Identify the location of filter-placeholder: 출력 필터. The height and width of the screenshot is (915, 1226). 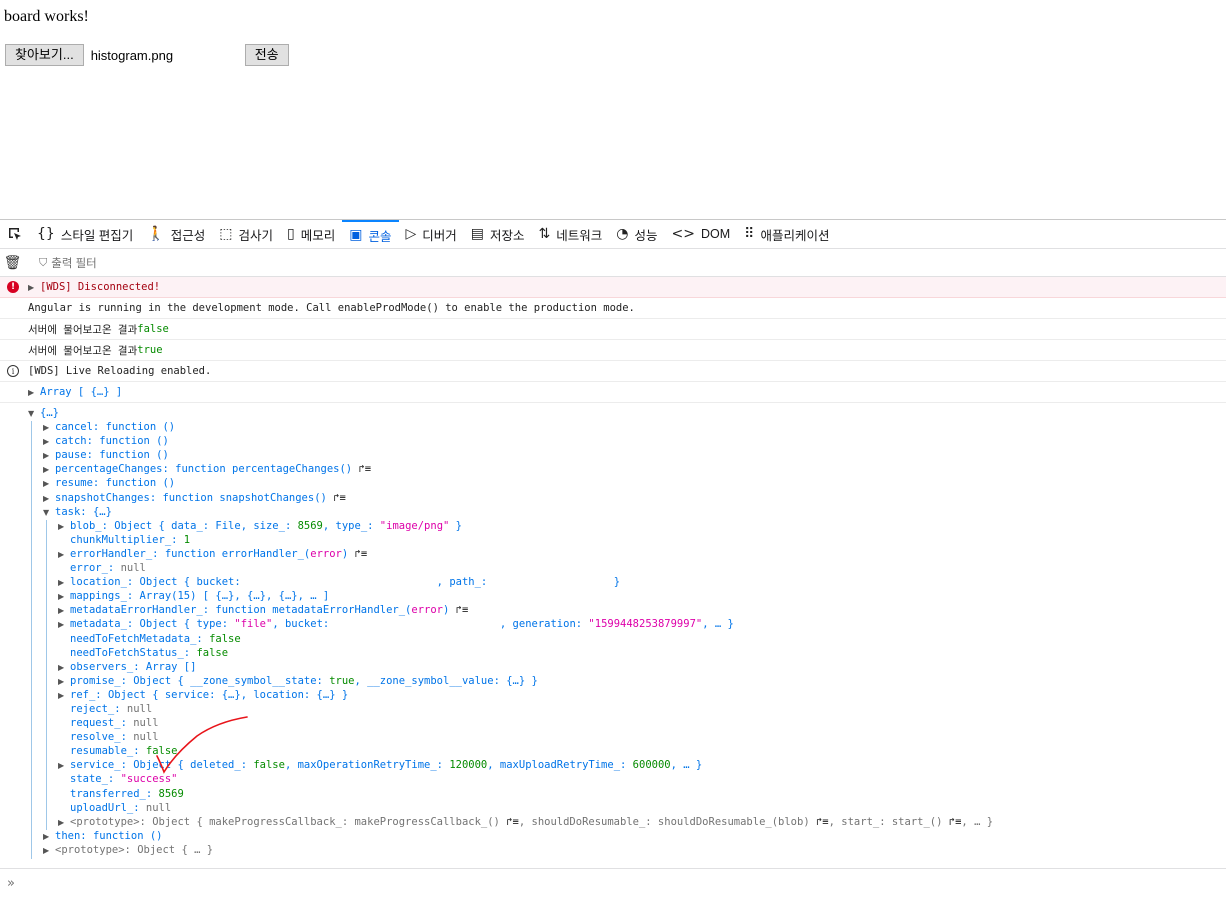
(74, 263).